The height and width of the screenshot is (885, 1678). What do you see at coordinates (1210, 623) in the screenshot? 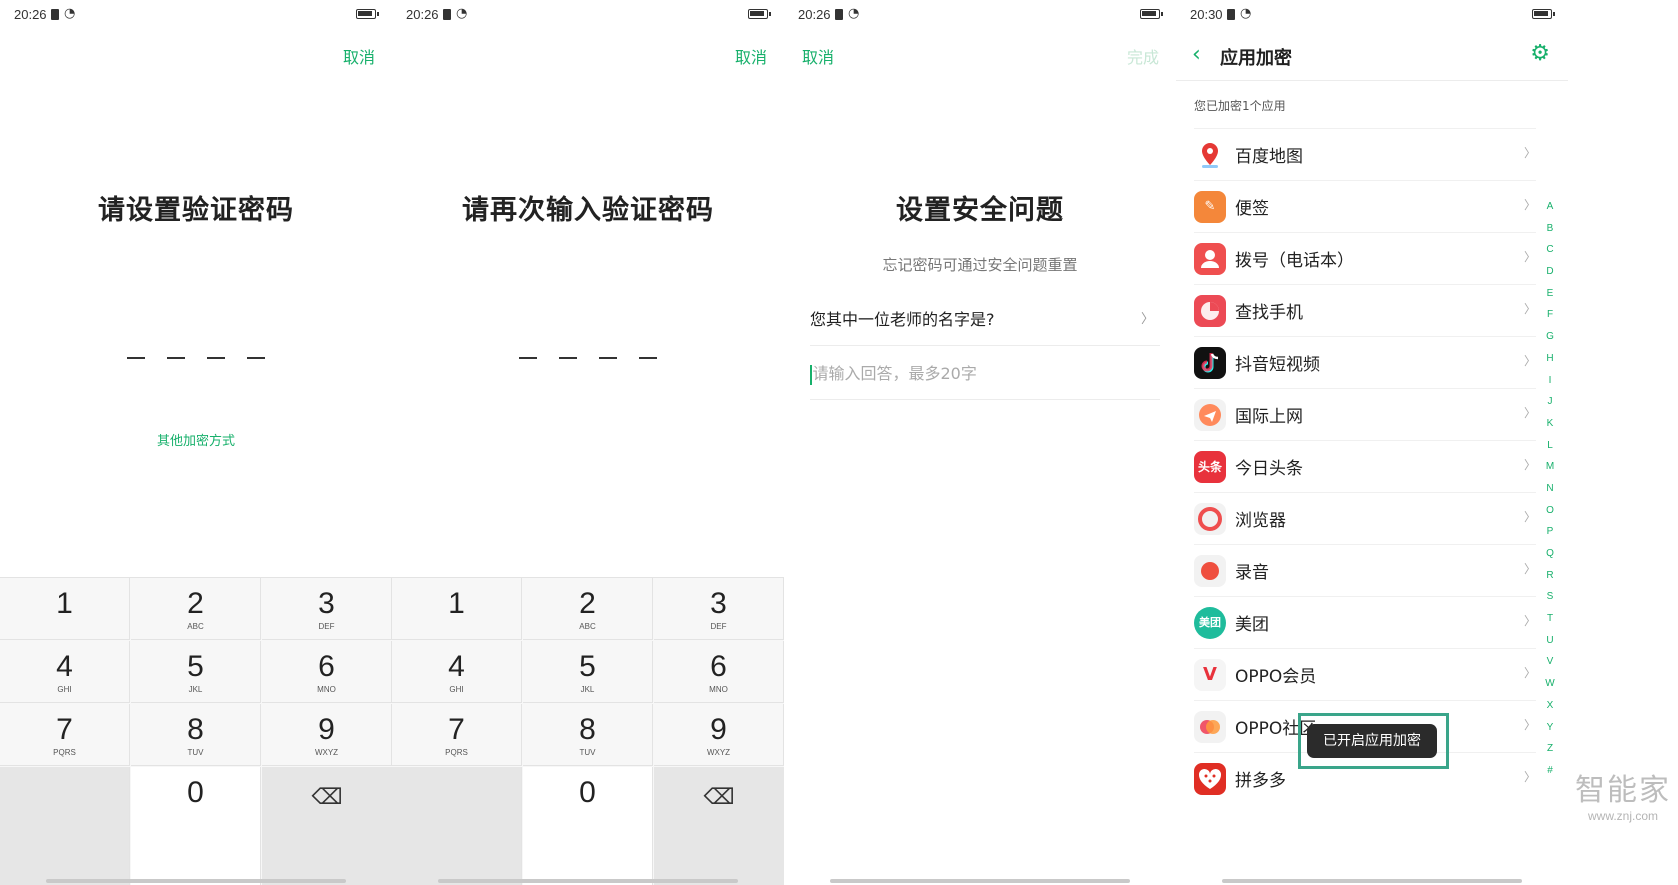
I see `meituan-icon: 美团` at bounding box center [1210, 623].